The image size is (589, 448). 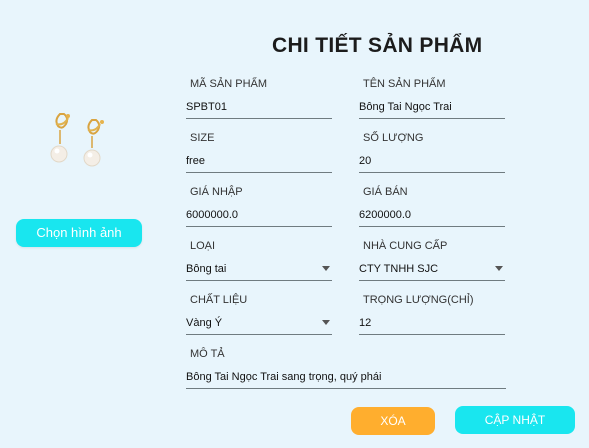 I want to click on cost-price-input: 6000000.0, so click(x=212, y=215).